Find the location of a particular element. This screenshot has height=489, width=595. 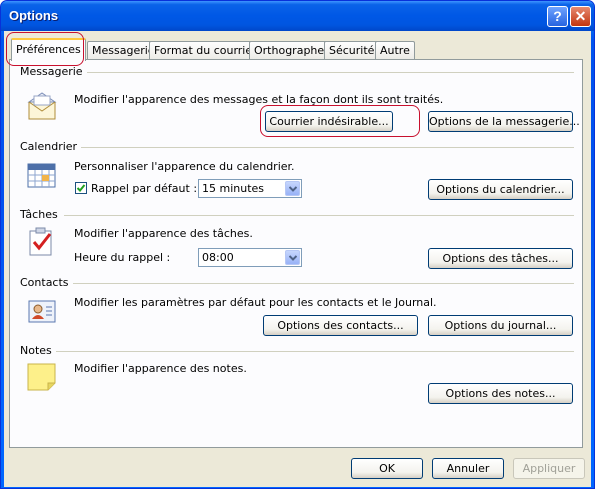

cancel-button: Annuler is located at coordinates (468, 468).